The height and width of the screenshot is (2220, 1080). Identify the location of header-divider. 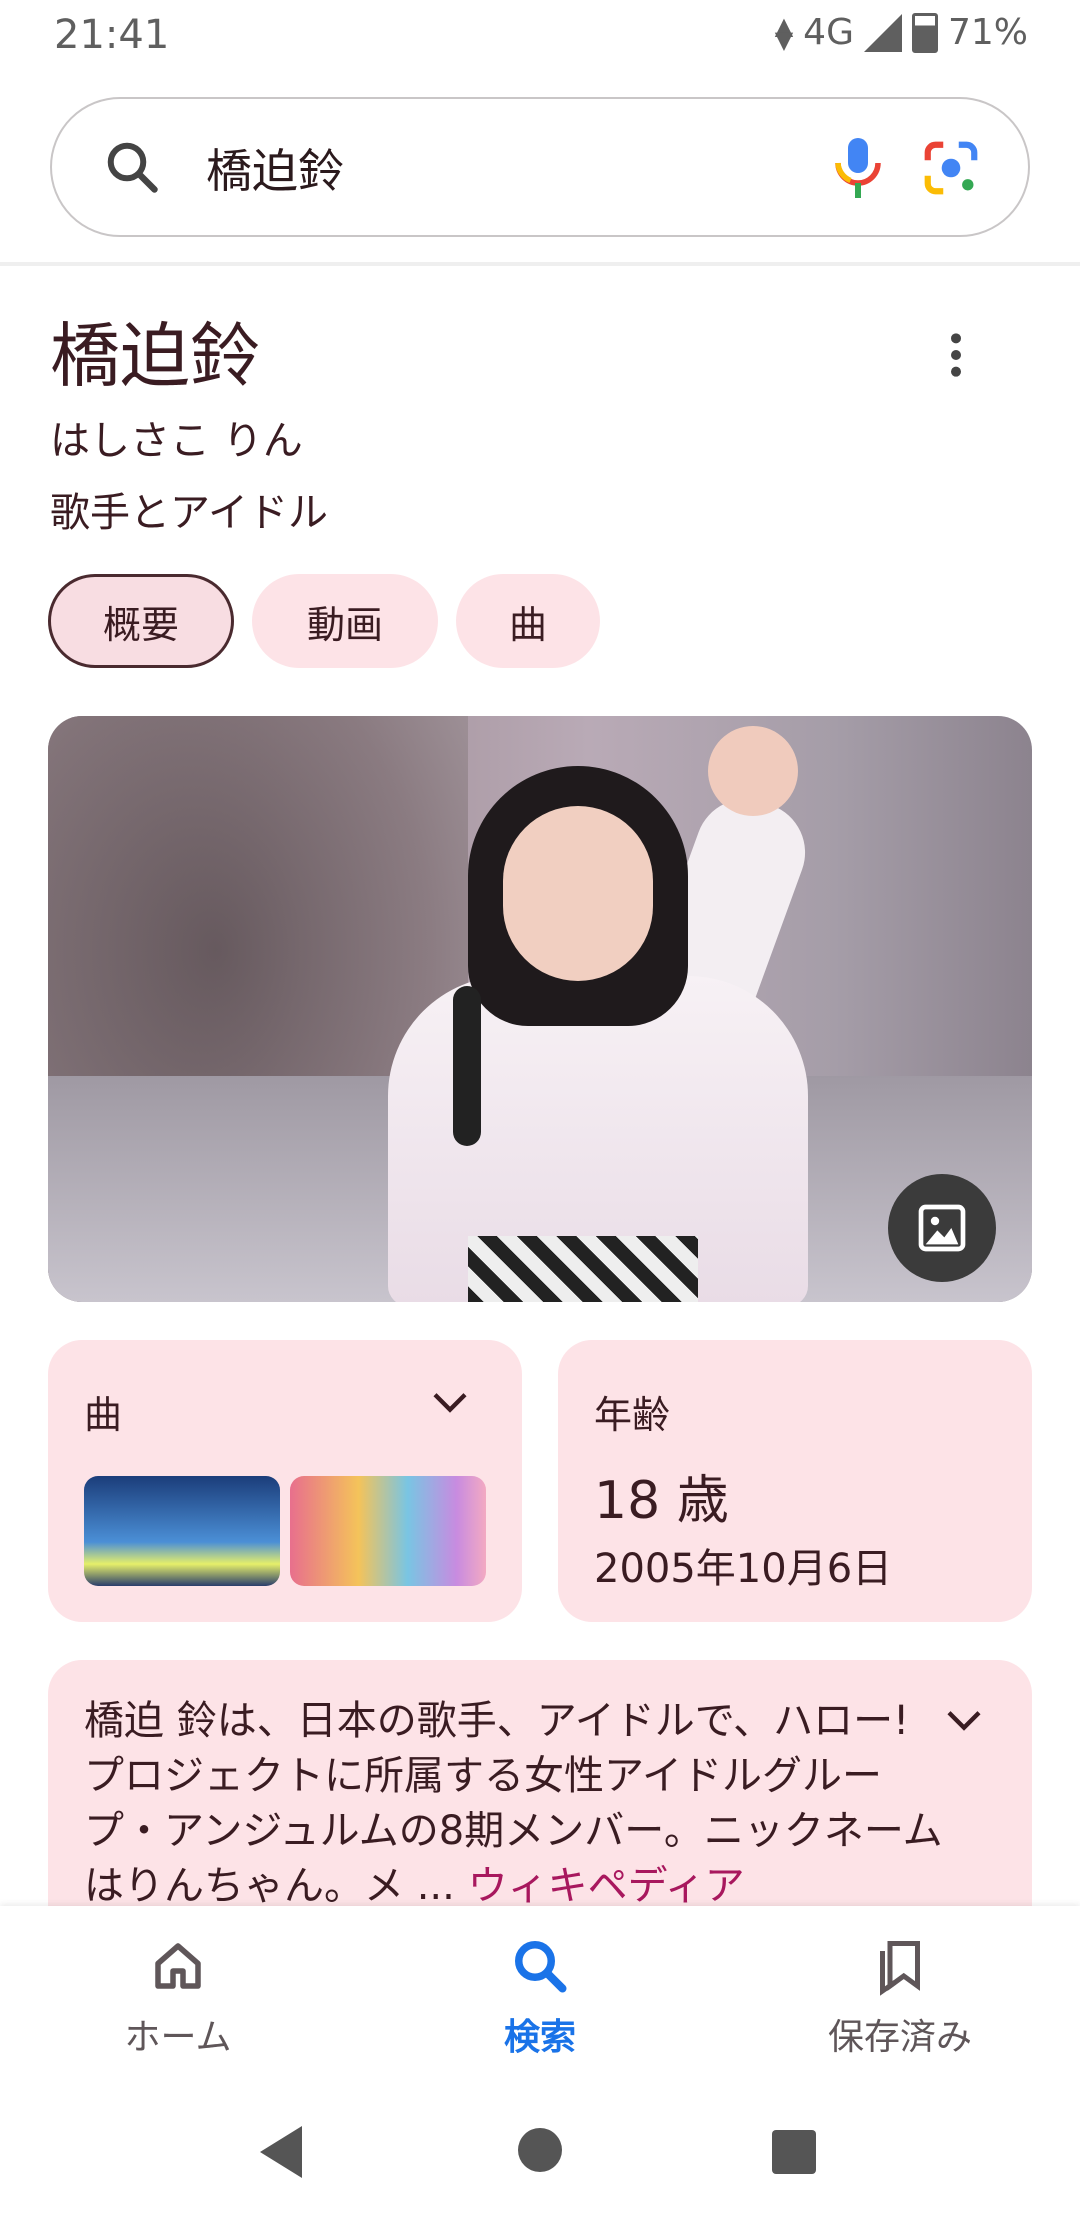
(540, 264).